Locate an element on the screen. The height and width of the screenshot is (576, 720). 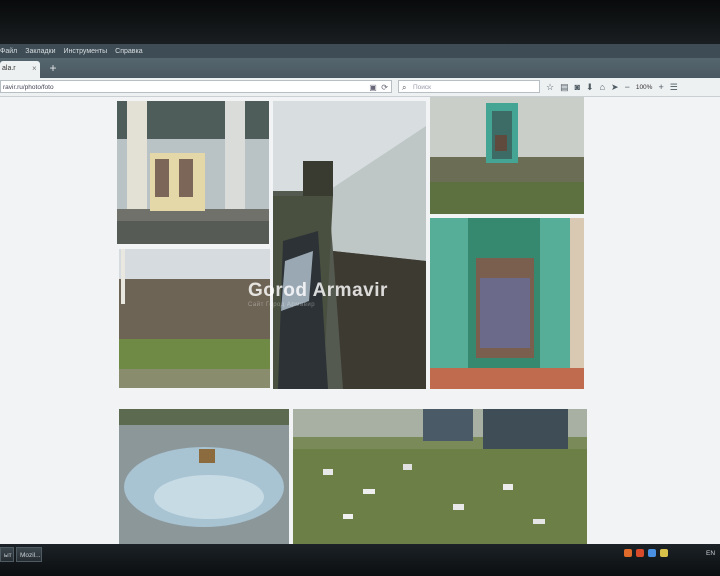
pocket-icon: ◙ is located at coordinates (577, 87).